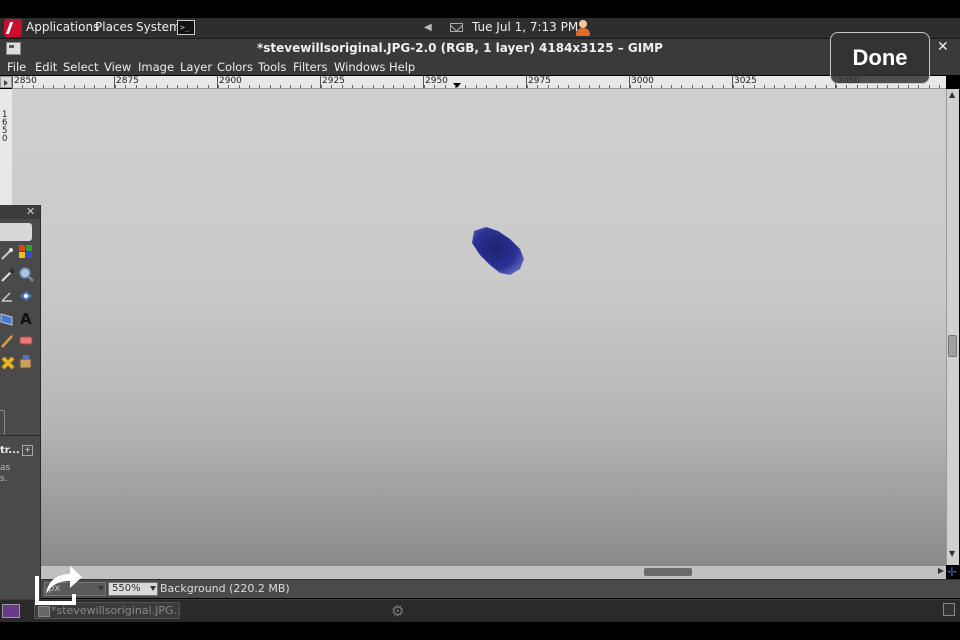 The image size is (960, 640). Describe the element at coordinates (880, 58) in the screenshot. I see `done-button: Done` at that location.